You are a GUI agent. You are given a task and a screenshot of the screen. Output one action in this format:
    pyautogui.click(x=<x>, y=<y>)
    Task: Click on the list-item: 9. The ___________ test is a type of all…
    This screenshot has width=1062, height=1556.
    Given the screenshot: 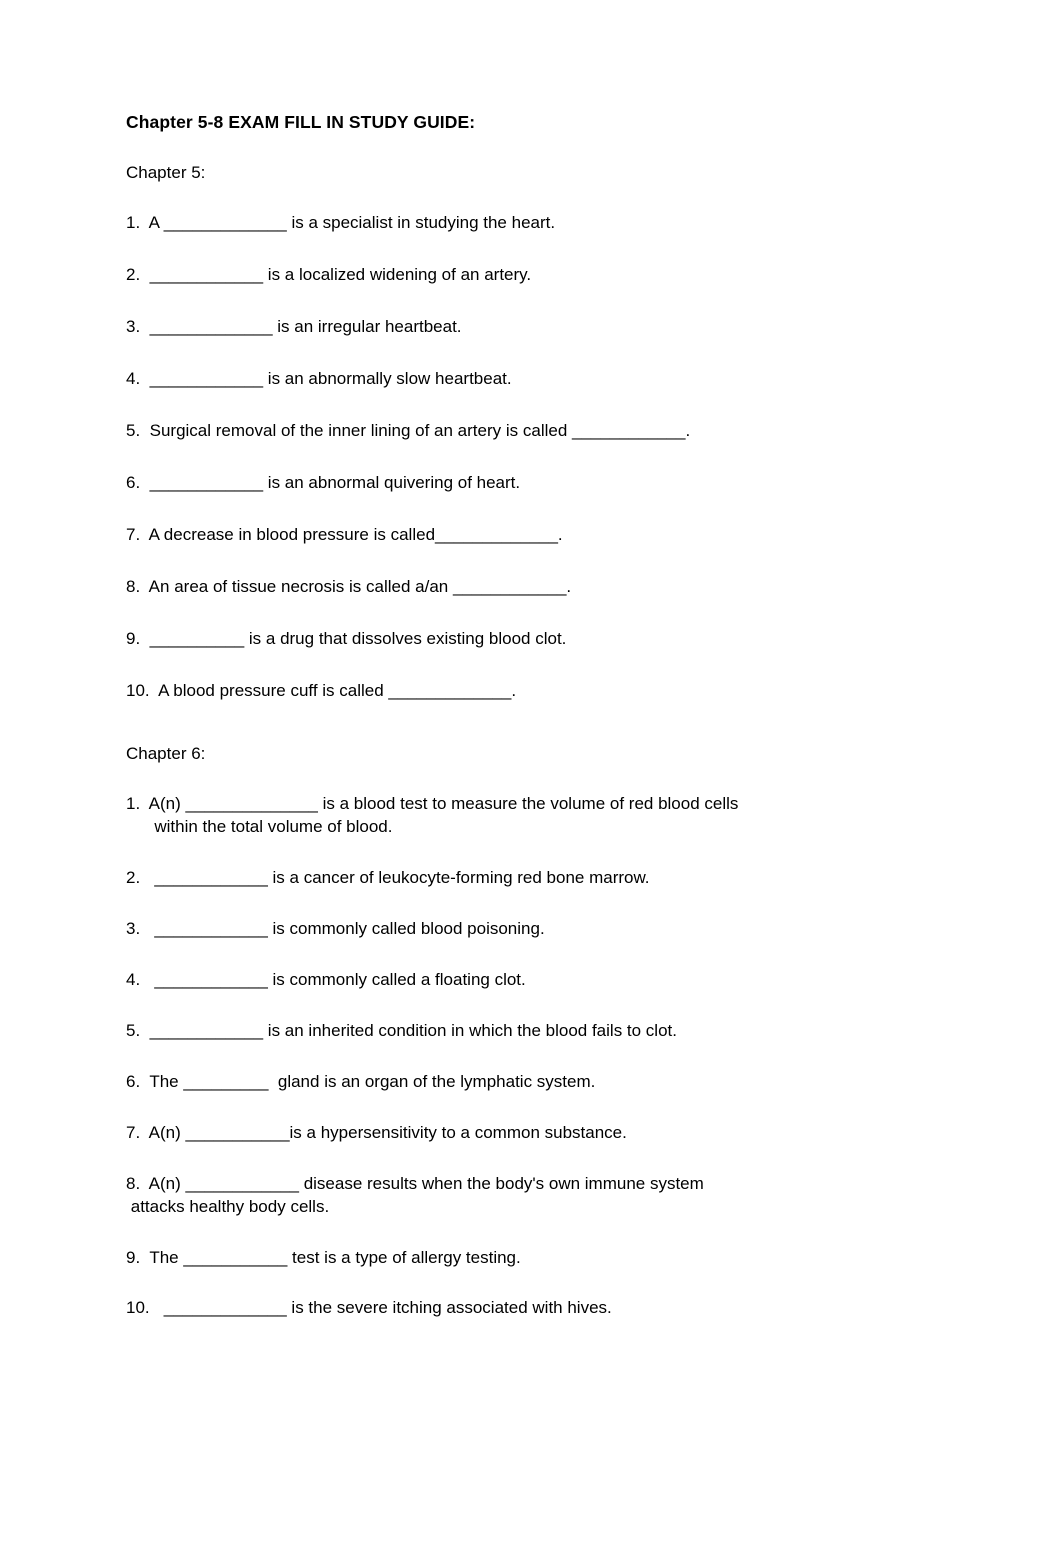 What is the action you would take?
    pyautogui.click(x=323, y=1257)
    